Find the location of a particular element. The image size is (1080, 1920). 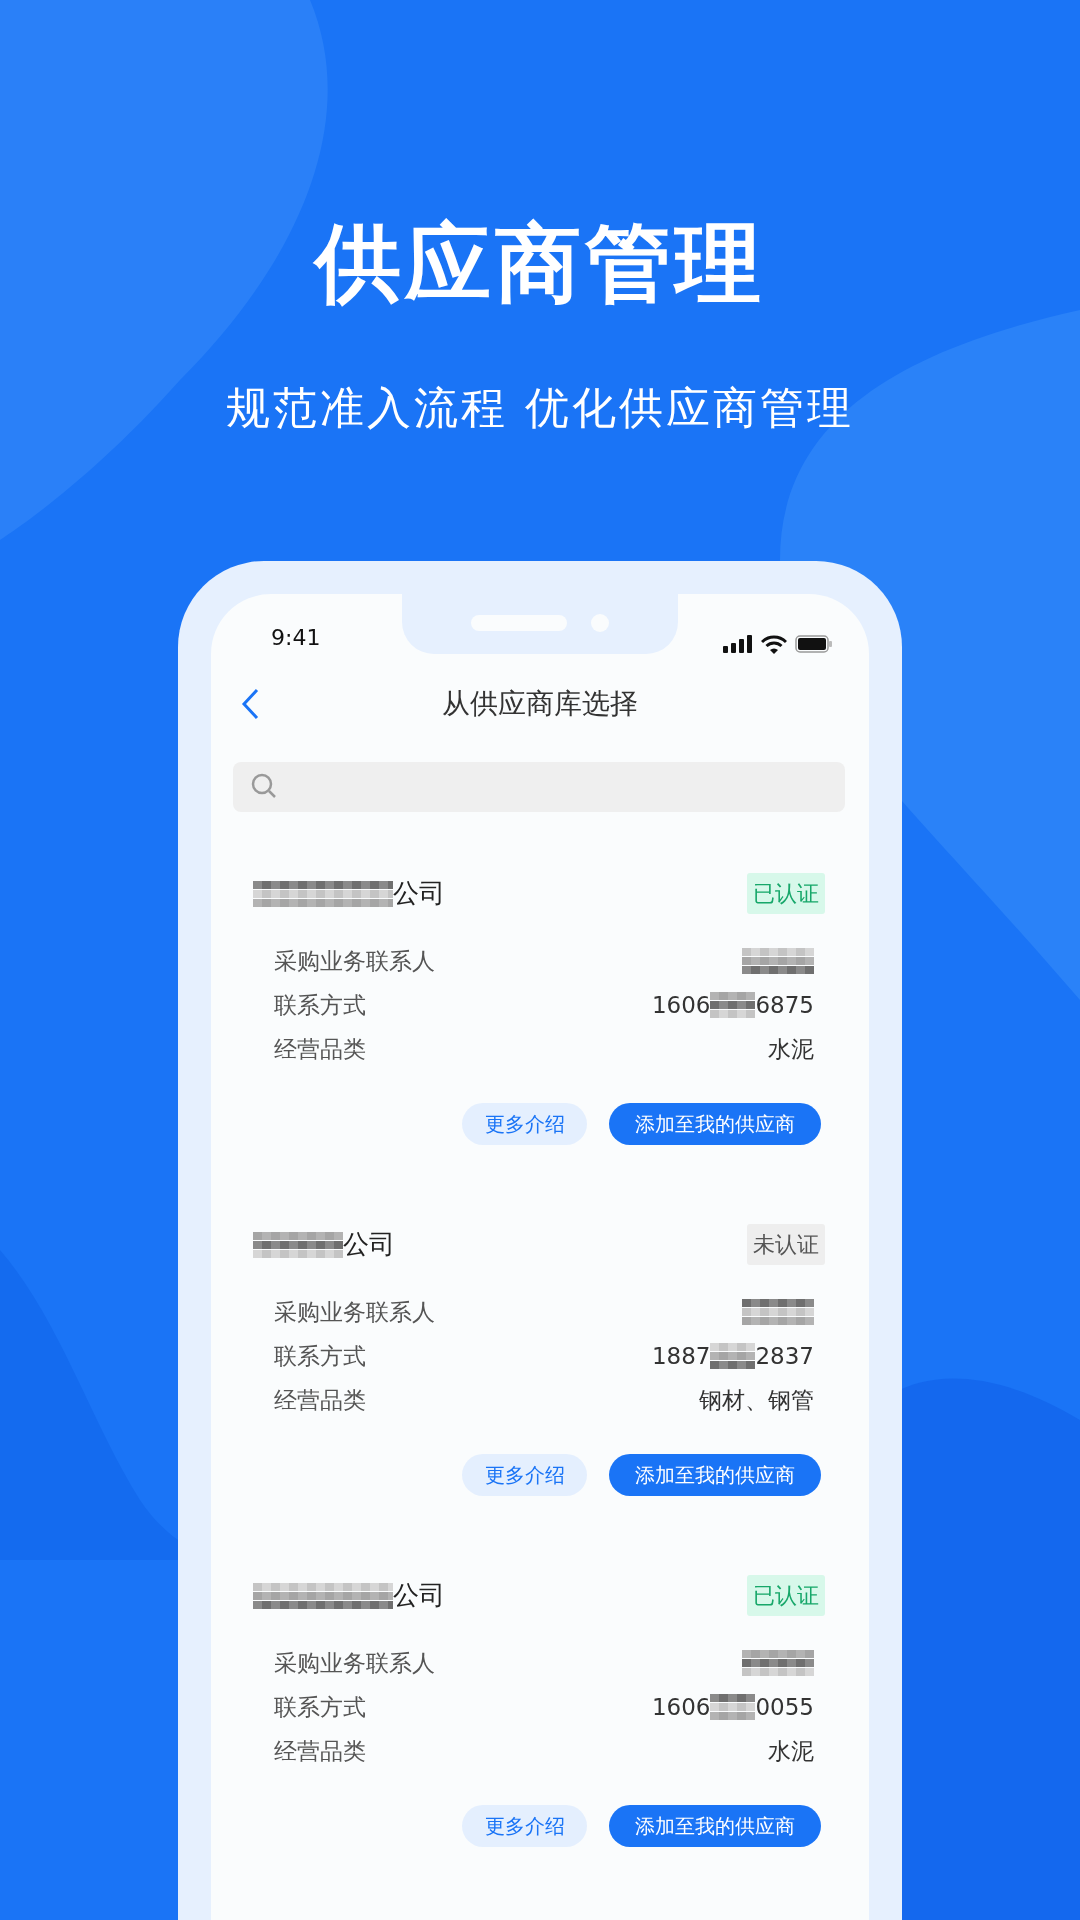

headline: 供应商管理 is located at coordinates (540, 263).